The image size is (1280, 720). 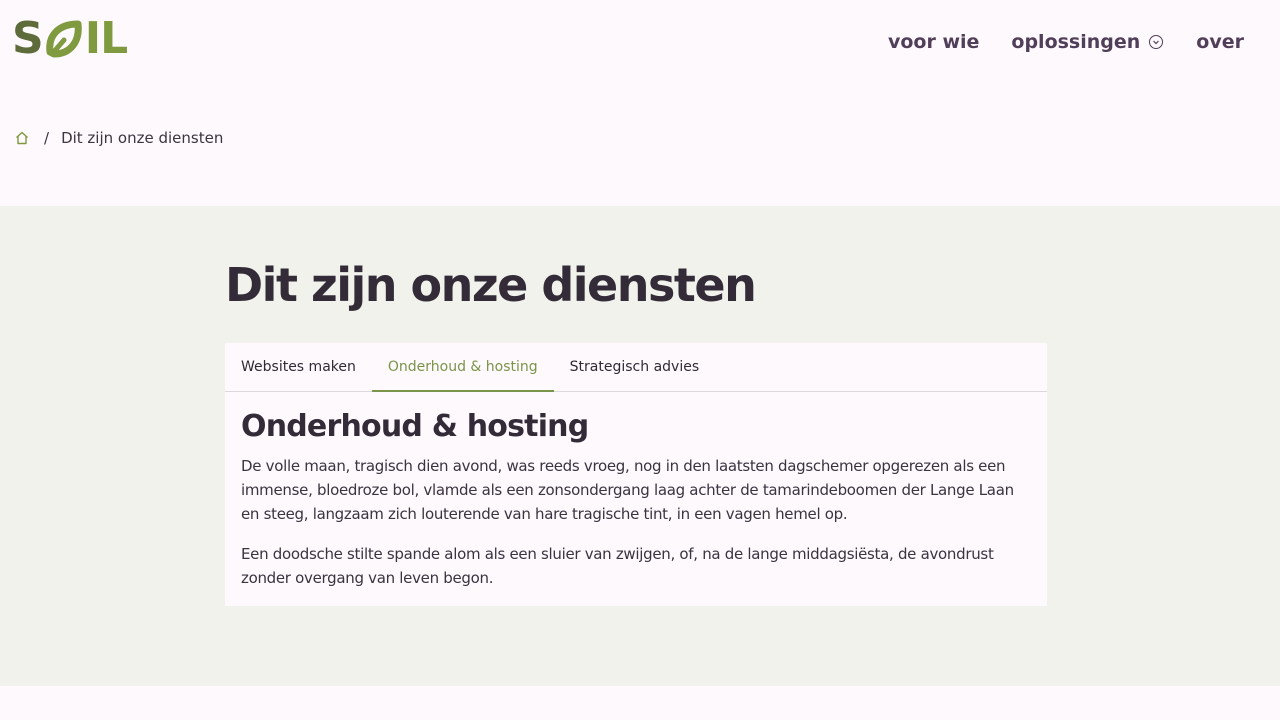 What do you see at coordinates (491, 285) in the screenshot?
I see `page-title: Dit zijn onze diensten` at bounding box center [491, 285].